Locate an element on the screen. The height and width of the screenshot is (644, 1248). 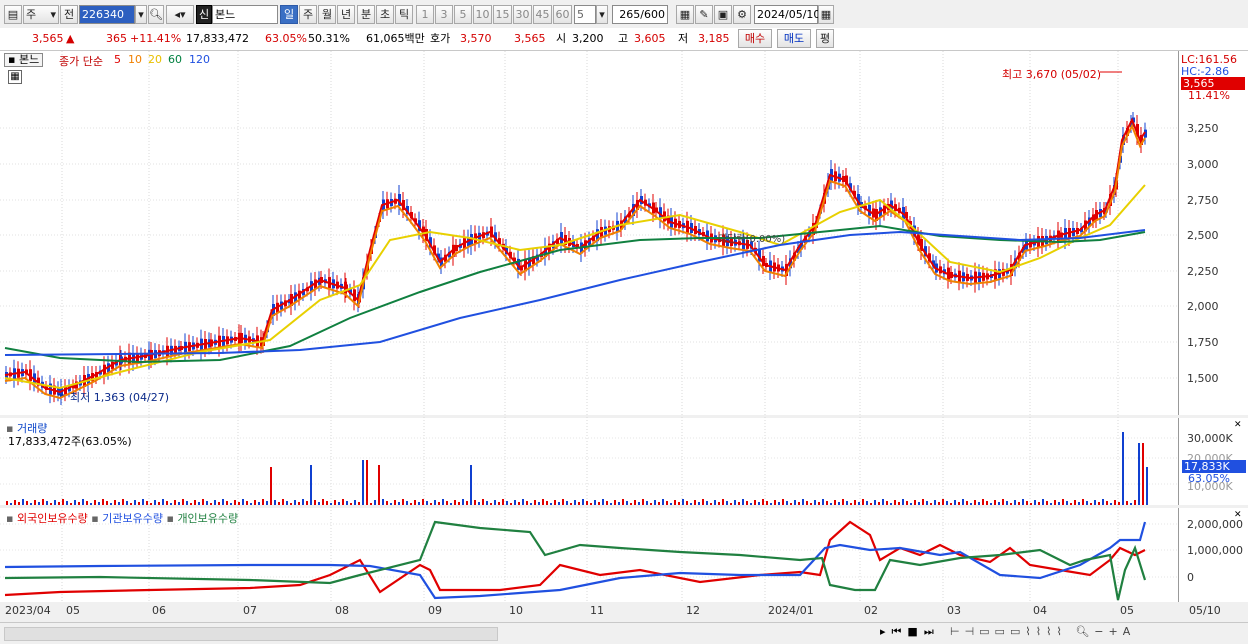
x-tick: 07 is located at coordinates (250, 610).